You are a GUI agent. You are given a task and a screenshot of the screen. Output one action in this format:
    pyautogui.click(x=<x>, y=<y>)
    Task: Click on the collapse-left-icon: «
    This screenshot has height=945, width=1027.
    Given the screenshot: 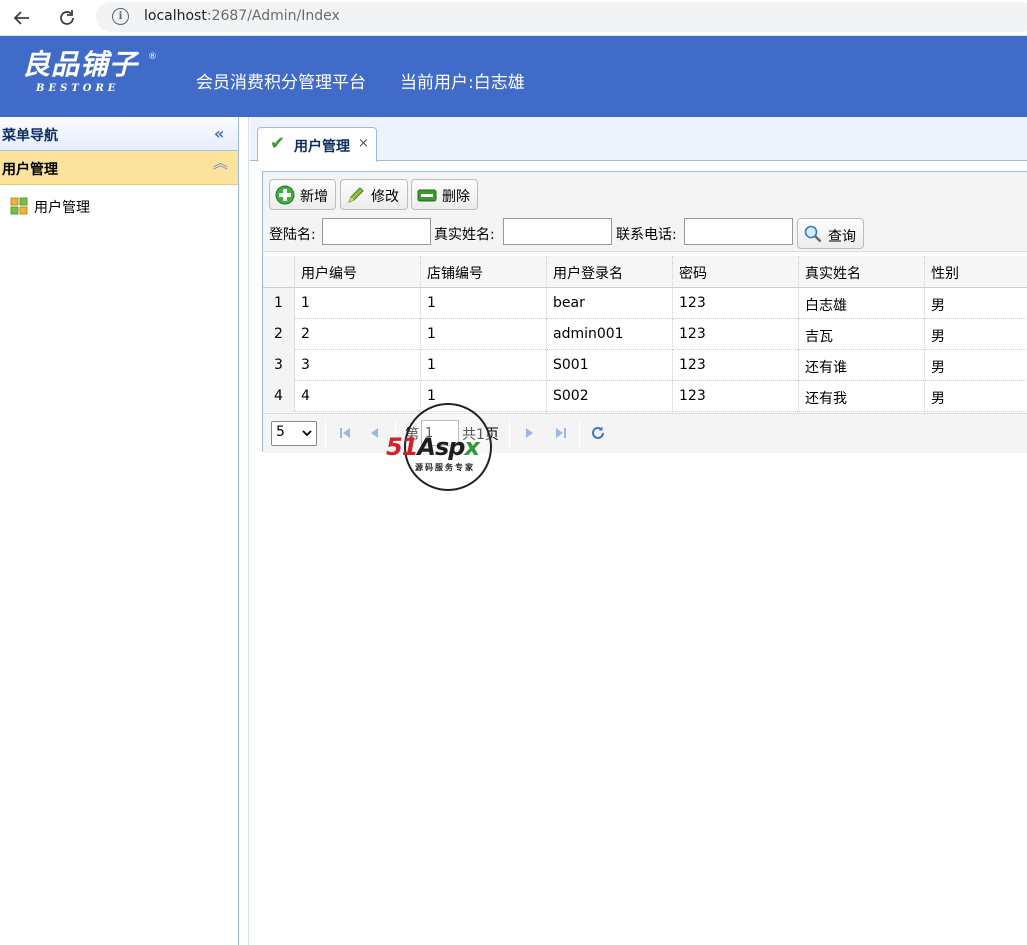 What is the action you would take?
    pyautogui.click(x=219, y=134)
    